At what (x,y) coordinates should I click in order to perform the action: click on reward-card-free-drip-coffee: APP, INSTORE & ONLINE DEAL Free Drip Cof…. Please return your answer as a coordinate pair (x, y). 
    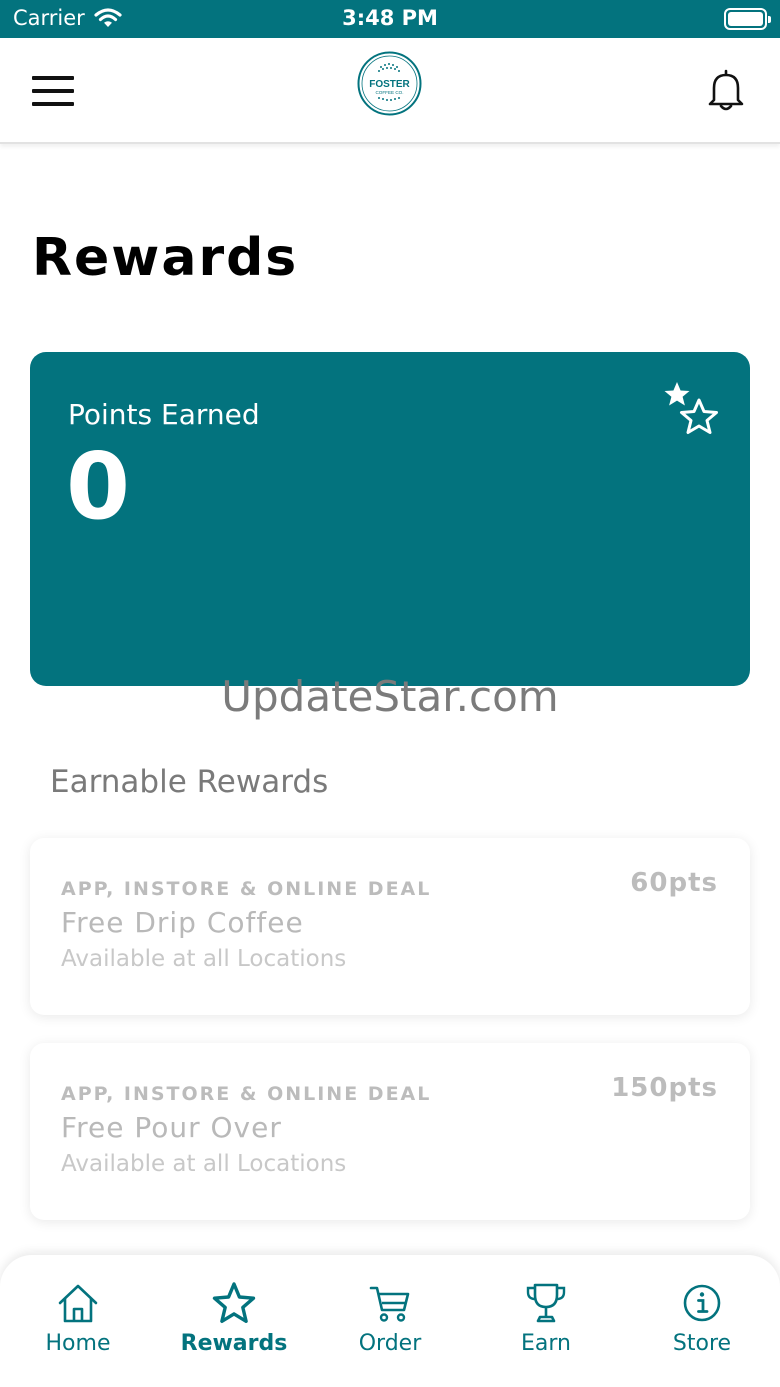
    Looking at the image, I should click on (390, 926).